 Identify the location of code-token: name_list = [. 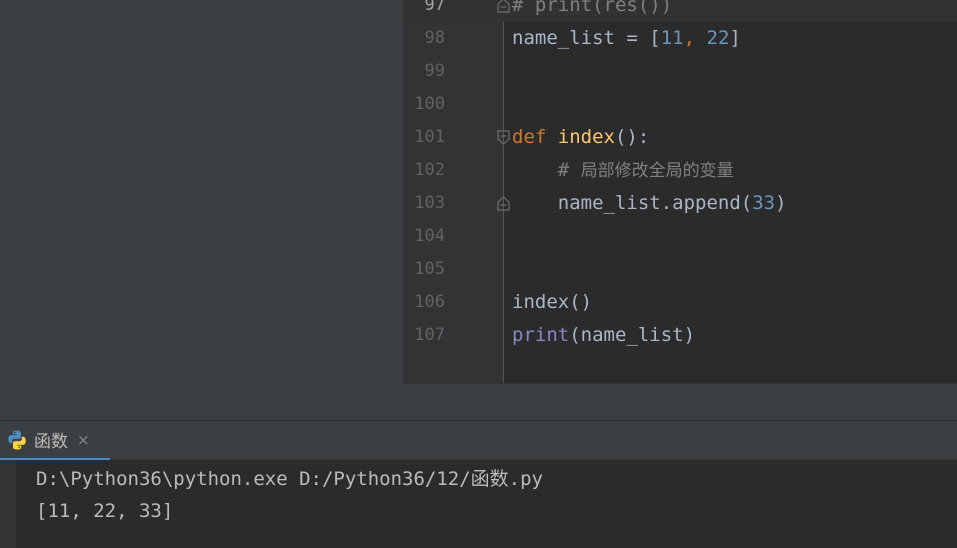
(586, 38).